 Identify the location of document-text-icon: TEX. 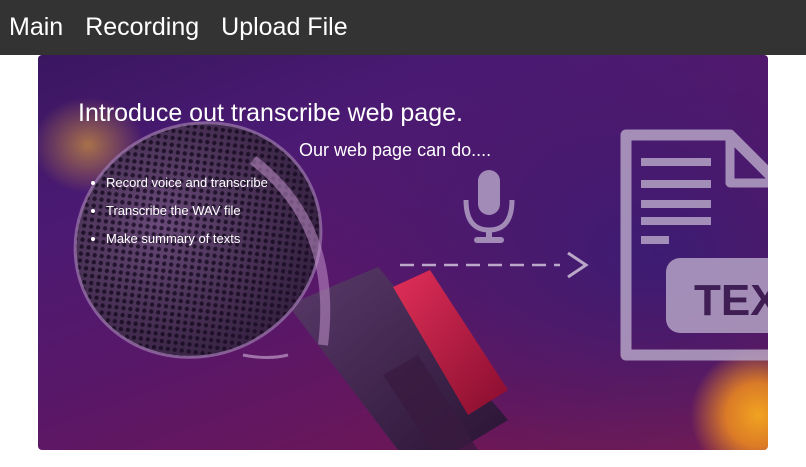
(694, 245).